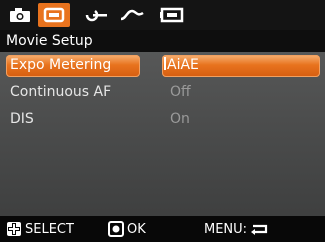 The image size is (325, 242). I want to click on tab-setup, so click(96, 15).